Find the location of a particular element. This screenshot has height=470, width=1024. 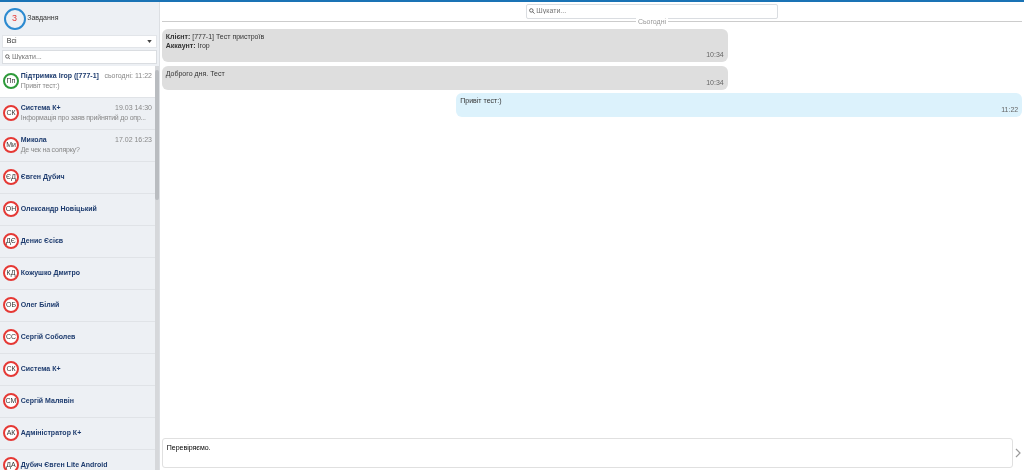

caret-icon is located at coordinates (150, 41).